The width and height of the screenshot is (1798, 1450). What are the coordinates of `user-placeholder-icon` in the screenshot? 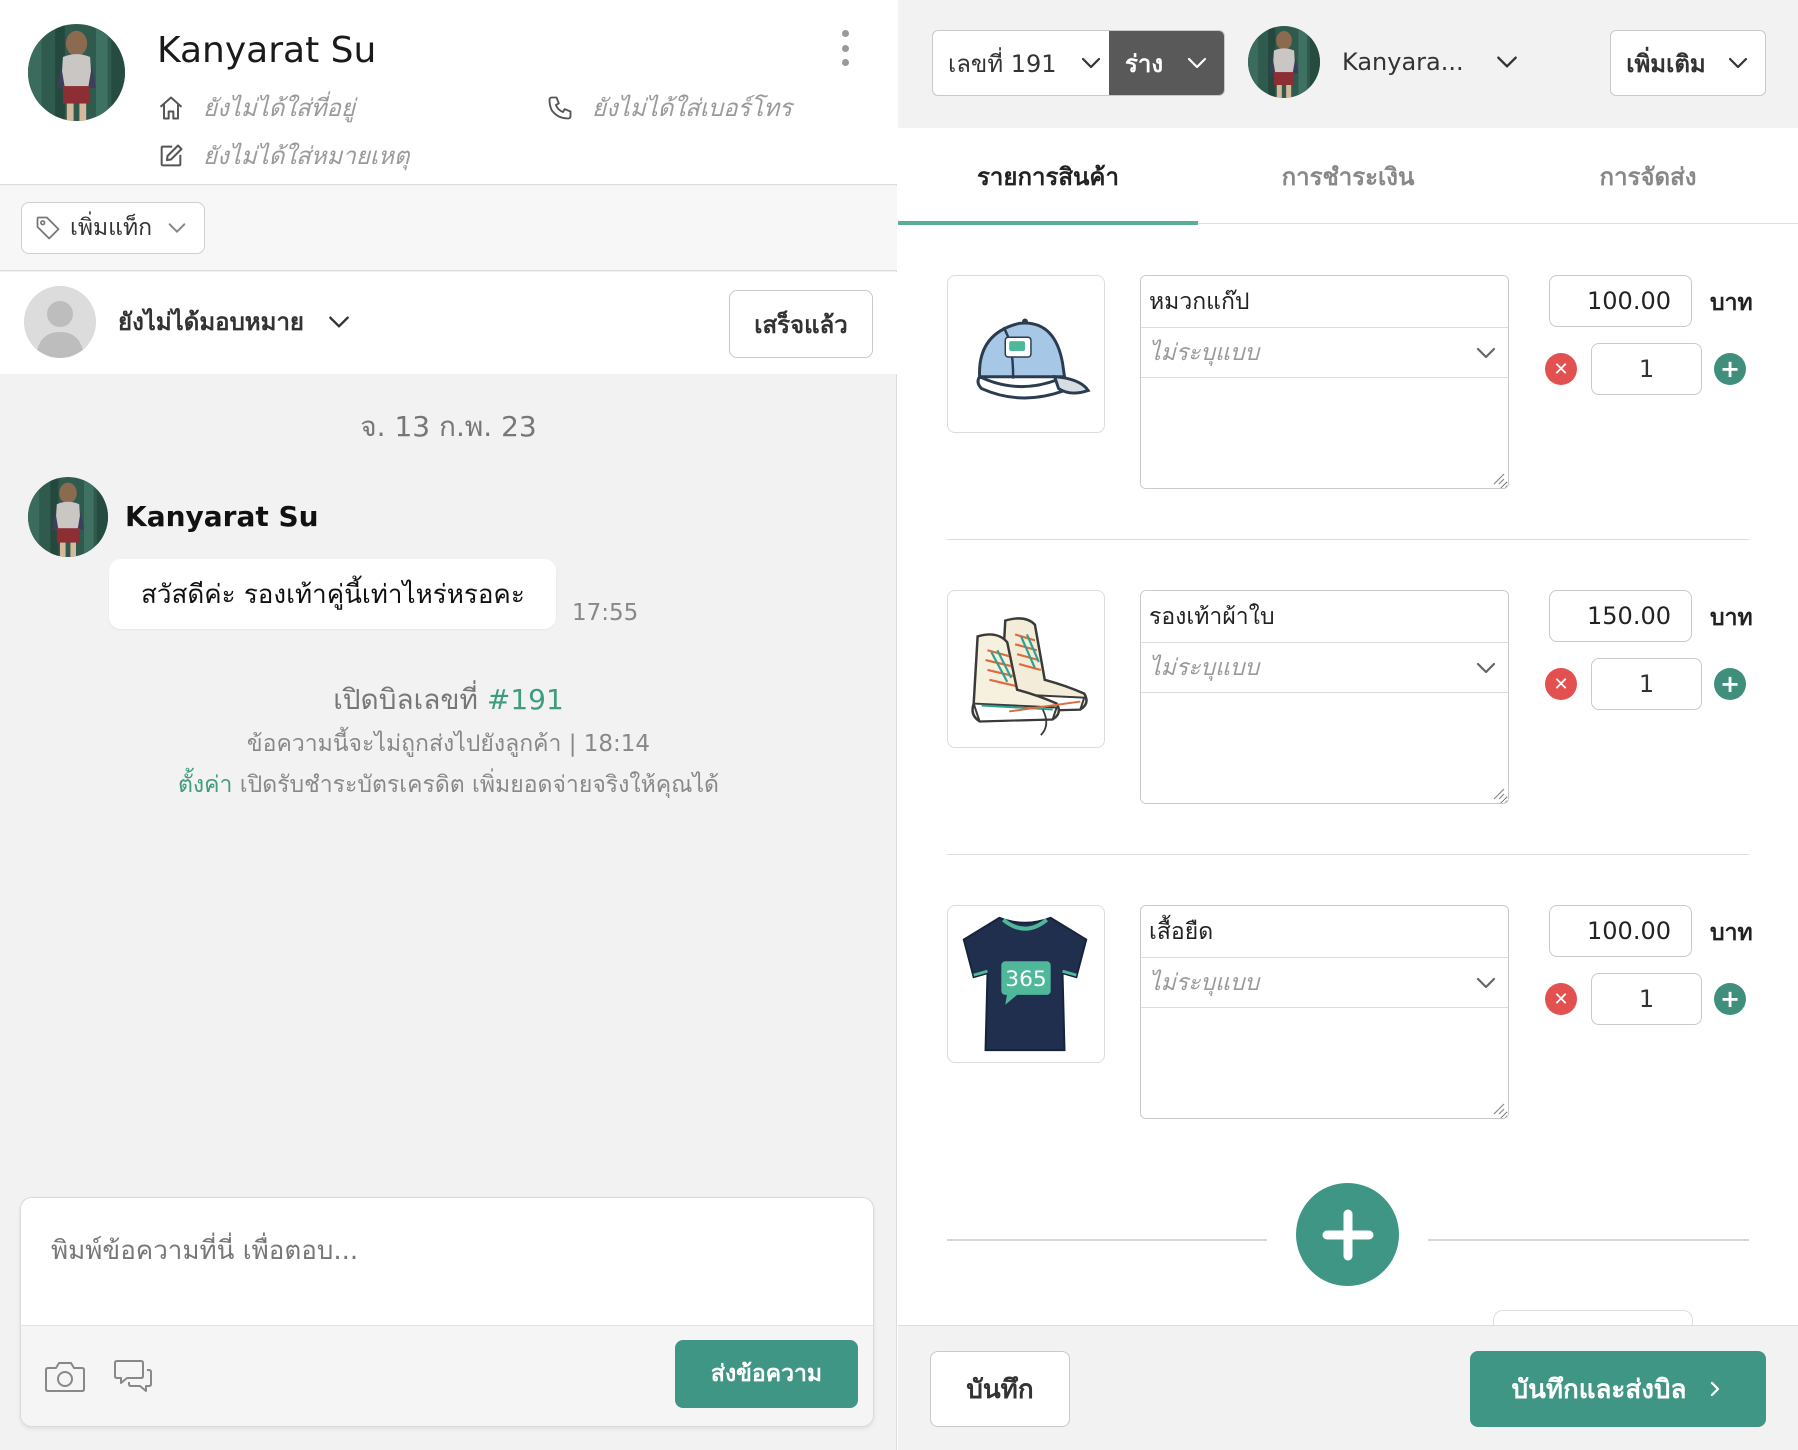 It's located at (60, 322).